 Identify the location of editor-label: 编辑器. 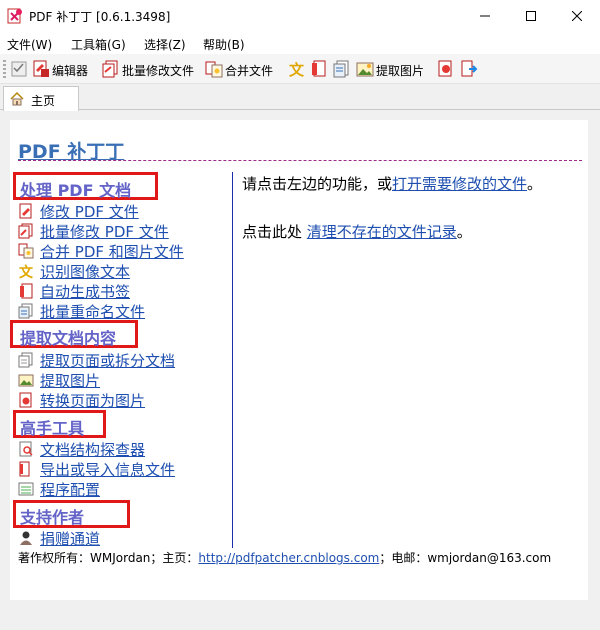
(70, 71).